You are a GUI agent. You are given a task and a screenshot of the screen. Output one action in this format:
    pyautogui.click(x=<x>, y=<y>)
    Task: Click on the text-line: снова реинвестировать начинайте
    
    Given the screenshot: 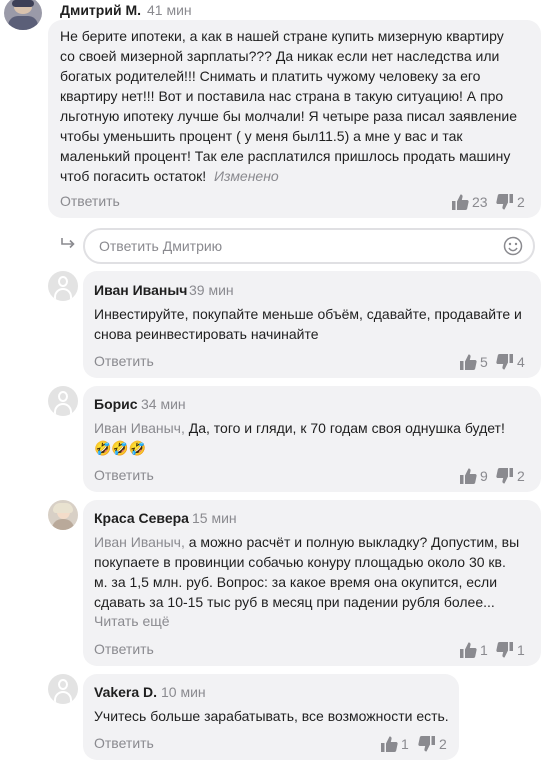 What is the action you would take?
    pyautogui.click(x=206, y=334)
    